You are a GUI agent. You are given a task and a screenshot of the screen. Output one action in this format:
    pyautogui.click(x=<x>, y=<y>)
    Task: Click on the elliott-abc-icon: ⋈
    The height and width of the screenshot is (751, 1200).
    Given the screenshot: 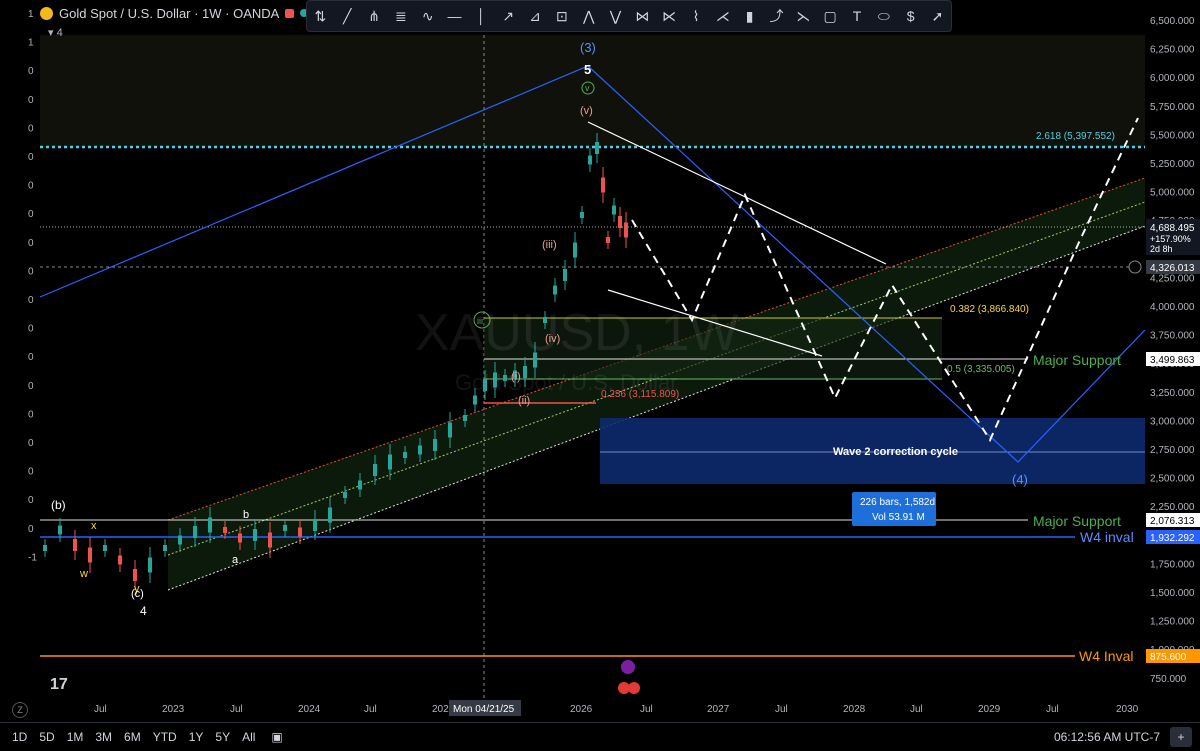 What is the action you would take?
    pyautogui.click(x=642, y=16)
    